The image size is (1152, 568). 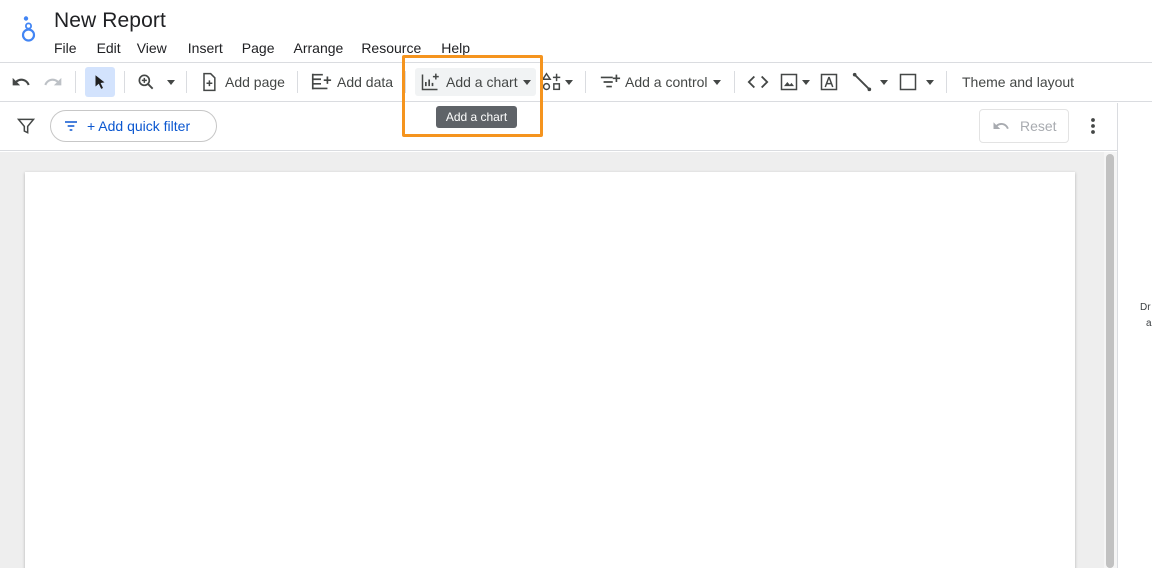 I want to click on reset-undo-icon, so click(x=1001, y=125).